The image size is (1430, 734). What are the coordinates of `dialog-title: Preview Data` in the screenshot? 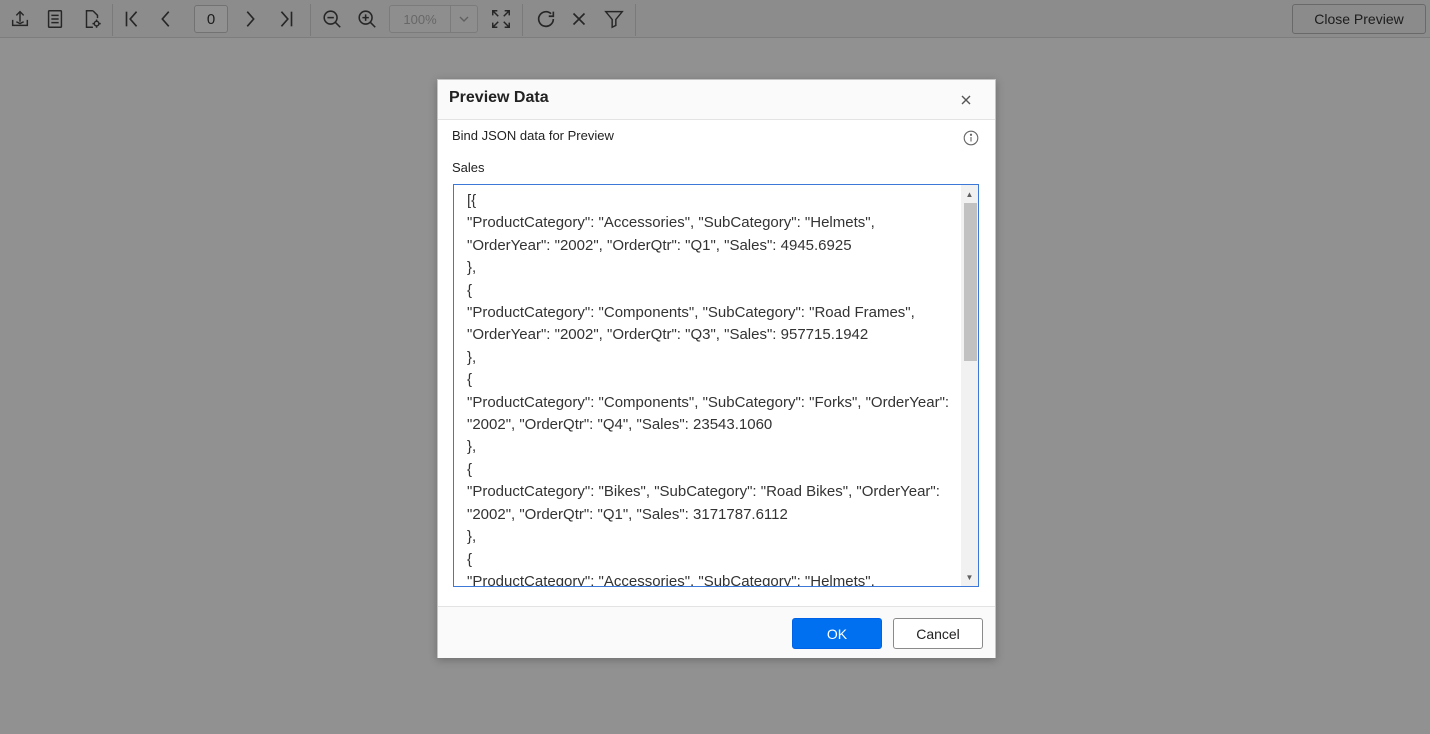 It's located at (499, 97).